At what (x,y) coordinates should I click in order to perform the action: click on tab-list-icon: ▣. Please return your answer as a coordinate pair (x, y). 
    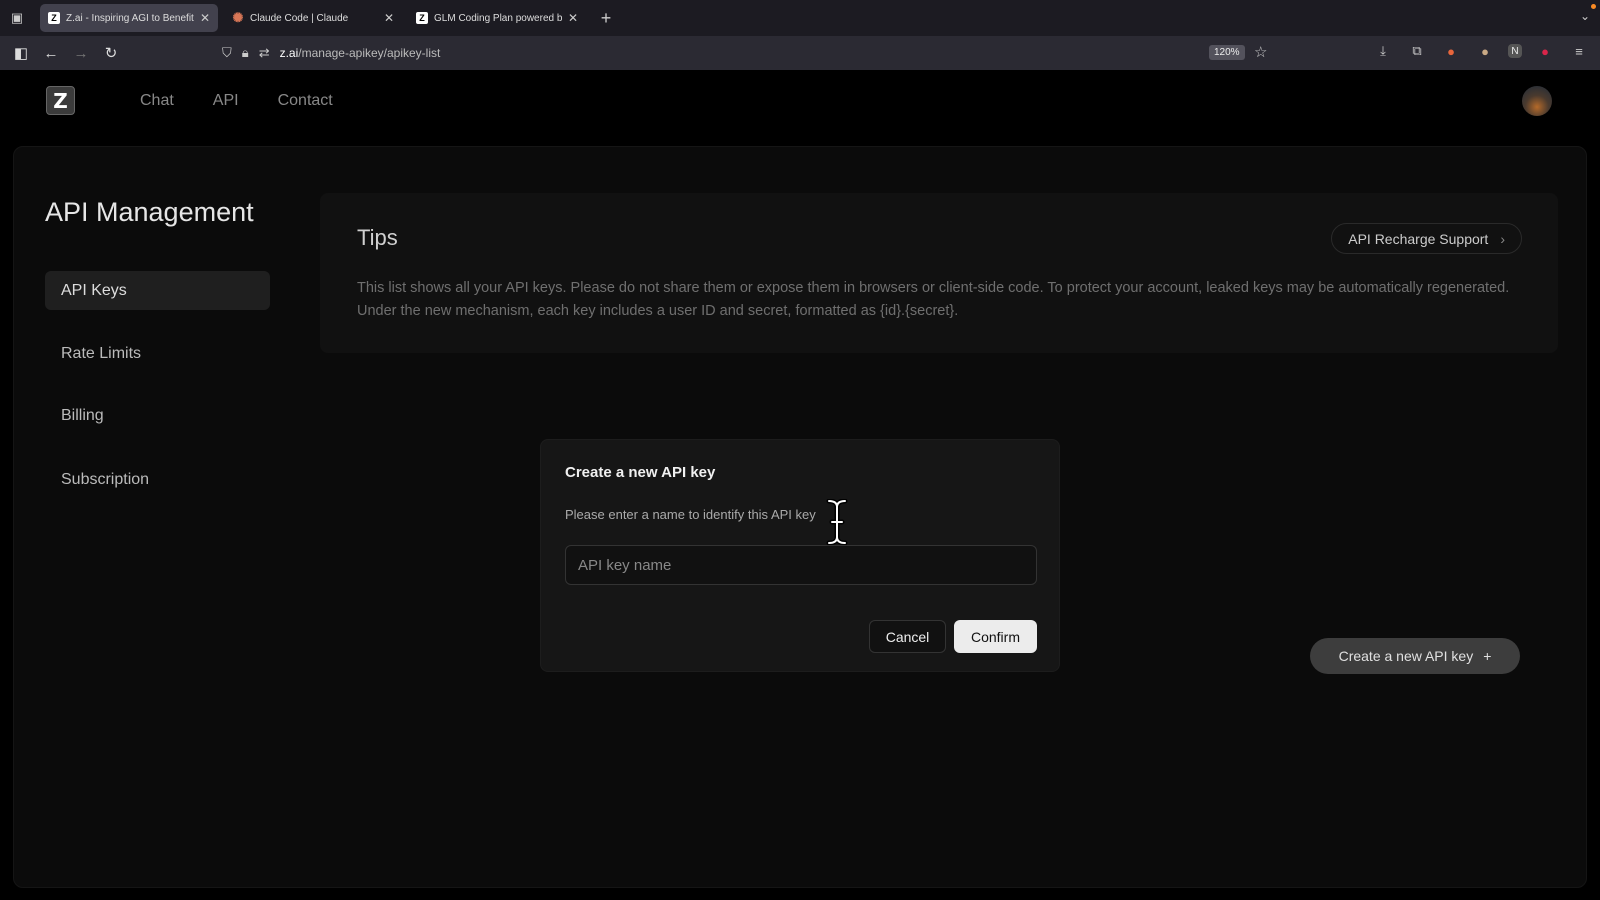
    Looking at the image, I should click on (17, 18).